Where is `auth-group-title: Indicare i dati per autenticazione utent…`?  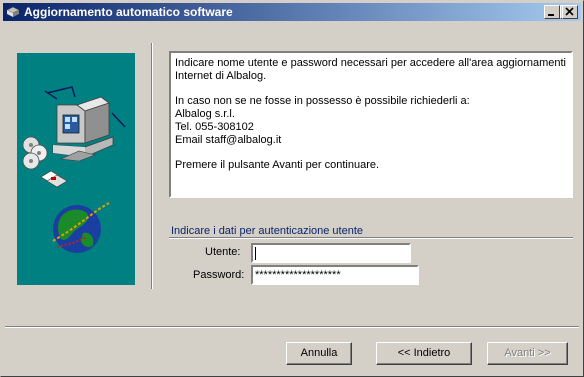 auth-group-title: Indicare i dati per autenticazione utent… is located at coordinates (267, 231).